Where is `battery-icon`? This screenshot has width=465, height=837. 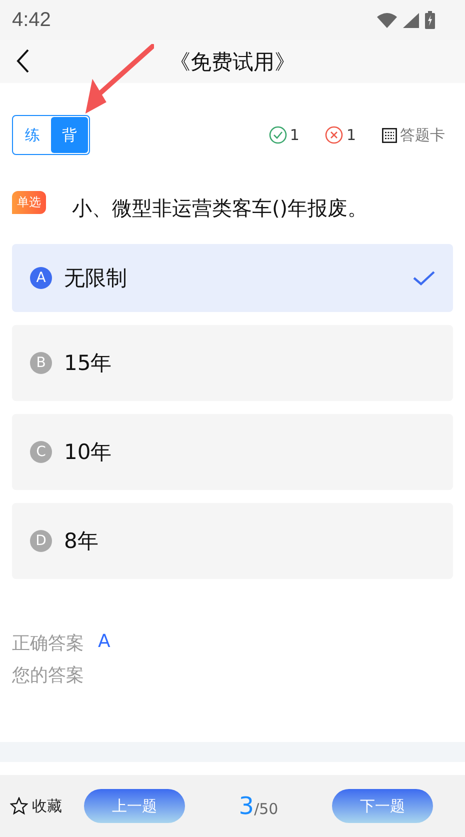
battery-icon is located at coordinates (430, 20).